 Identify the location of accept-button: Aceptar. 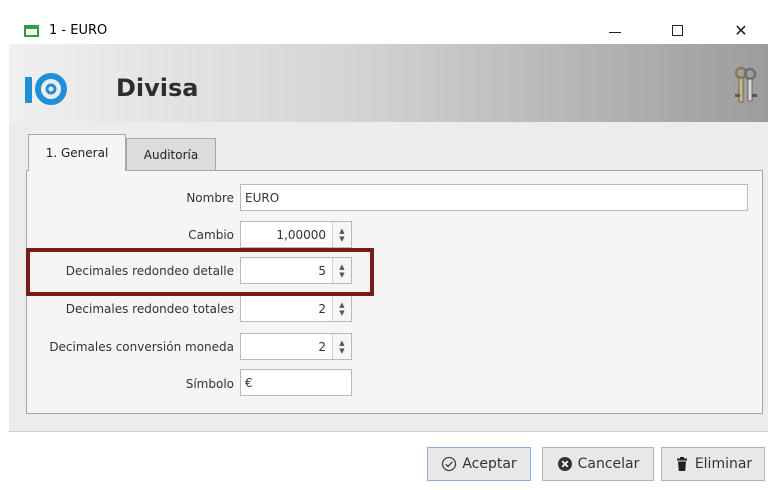
(479, 464).